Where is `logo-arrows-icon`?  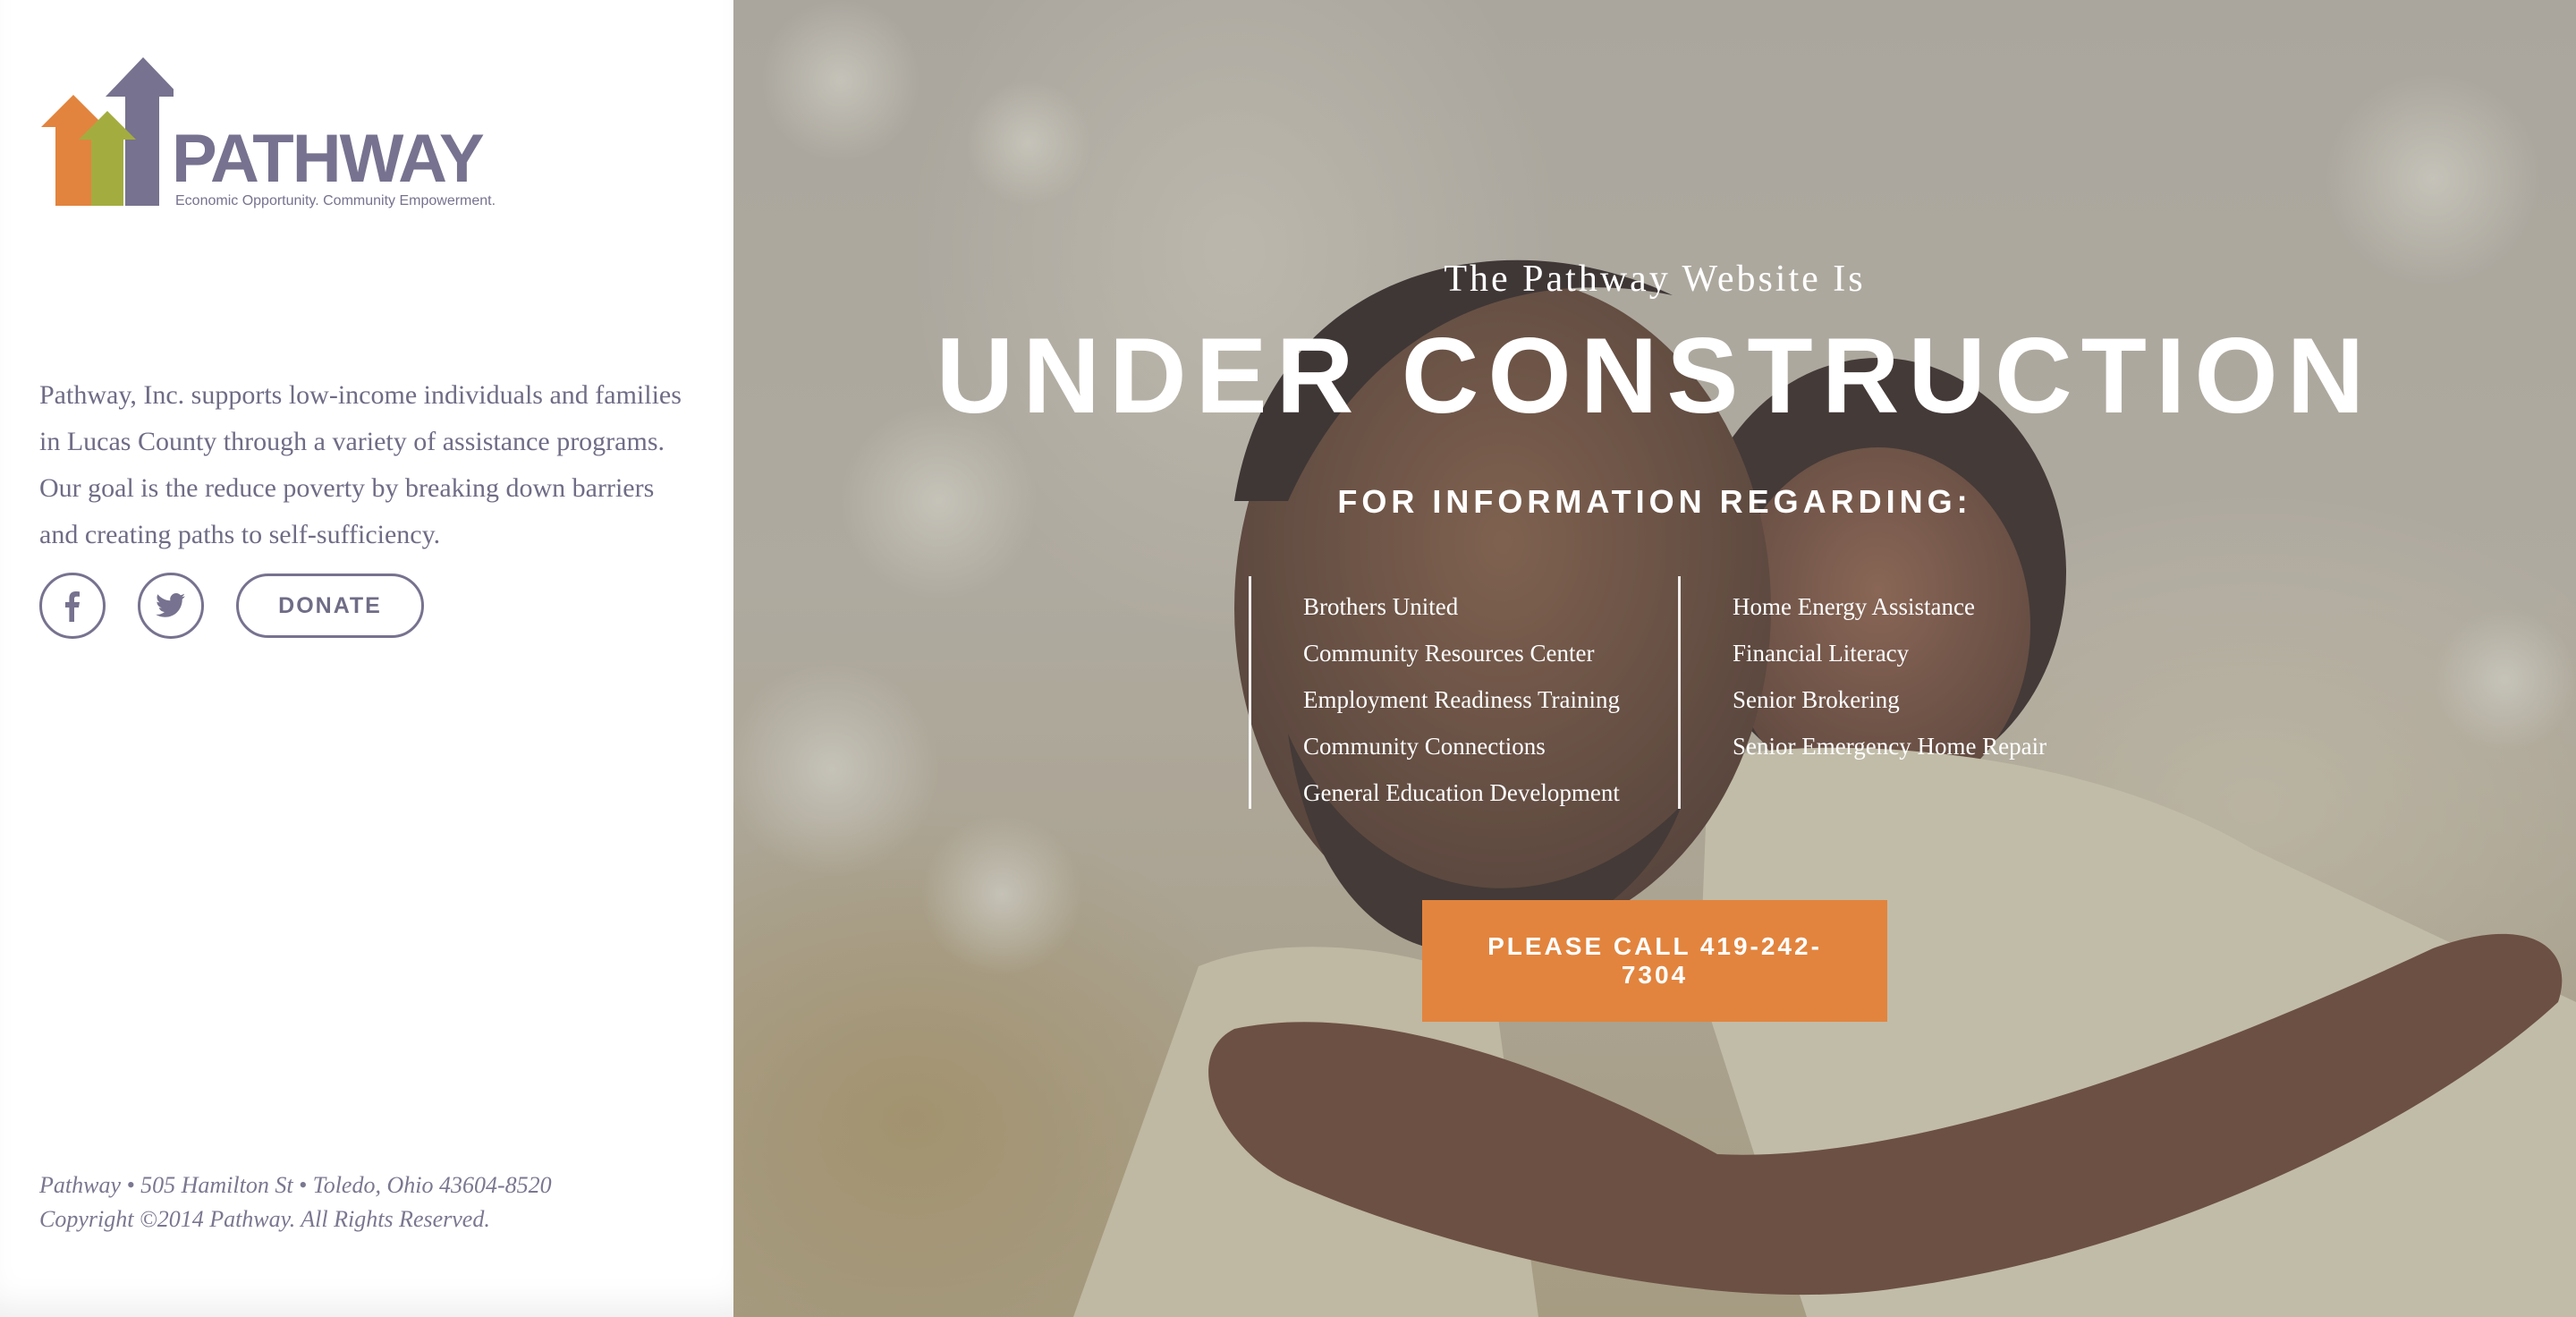
logo-arrows-icon is located at coordinates (107, 131).